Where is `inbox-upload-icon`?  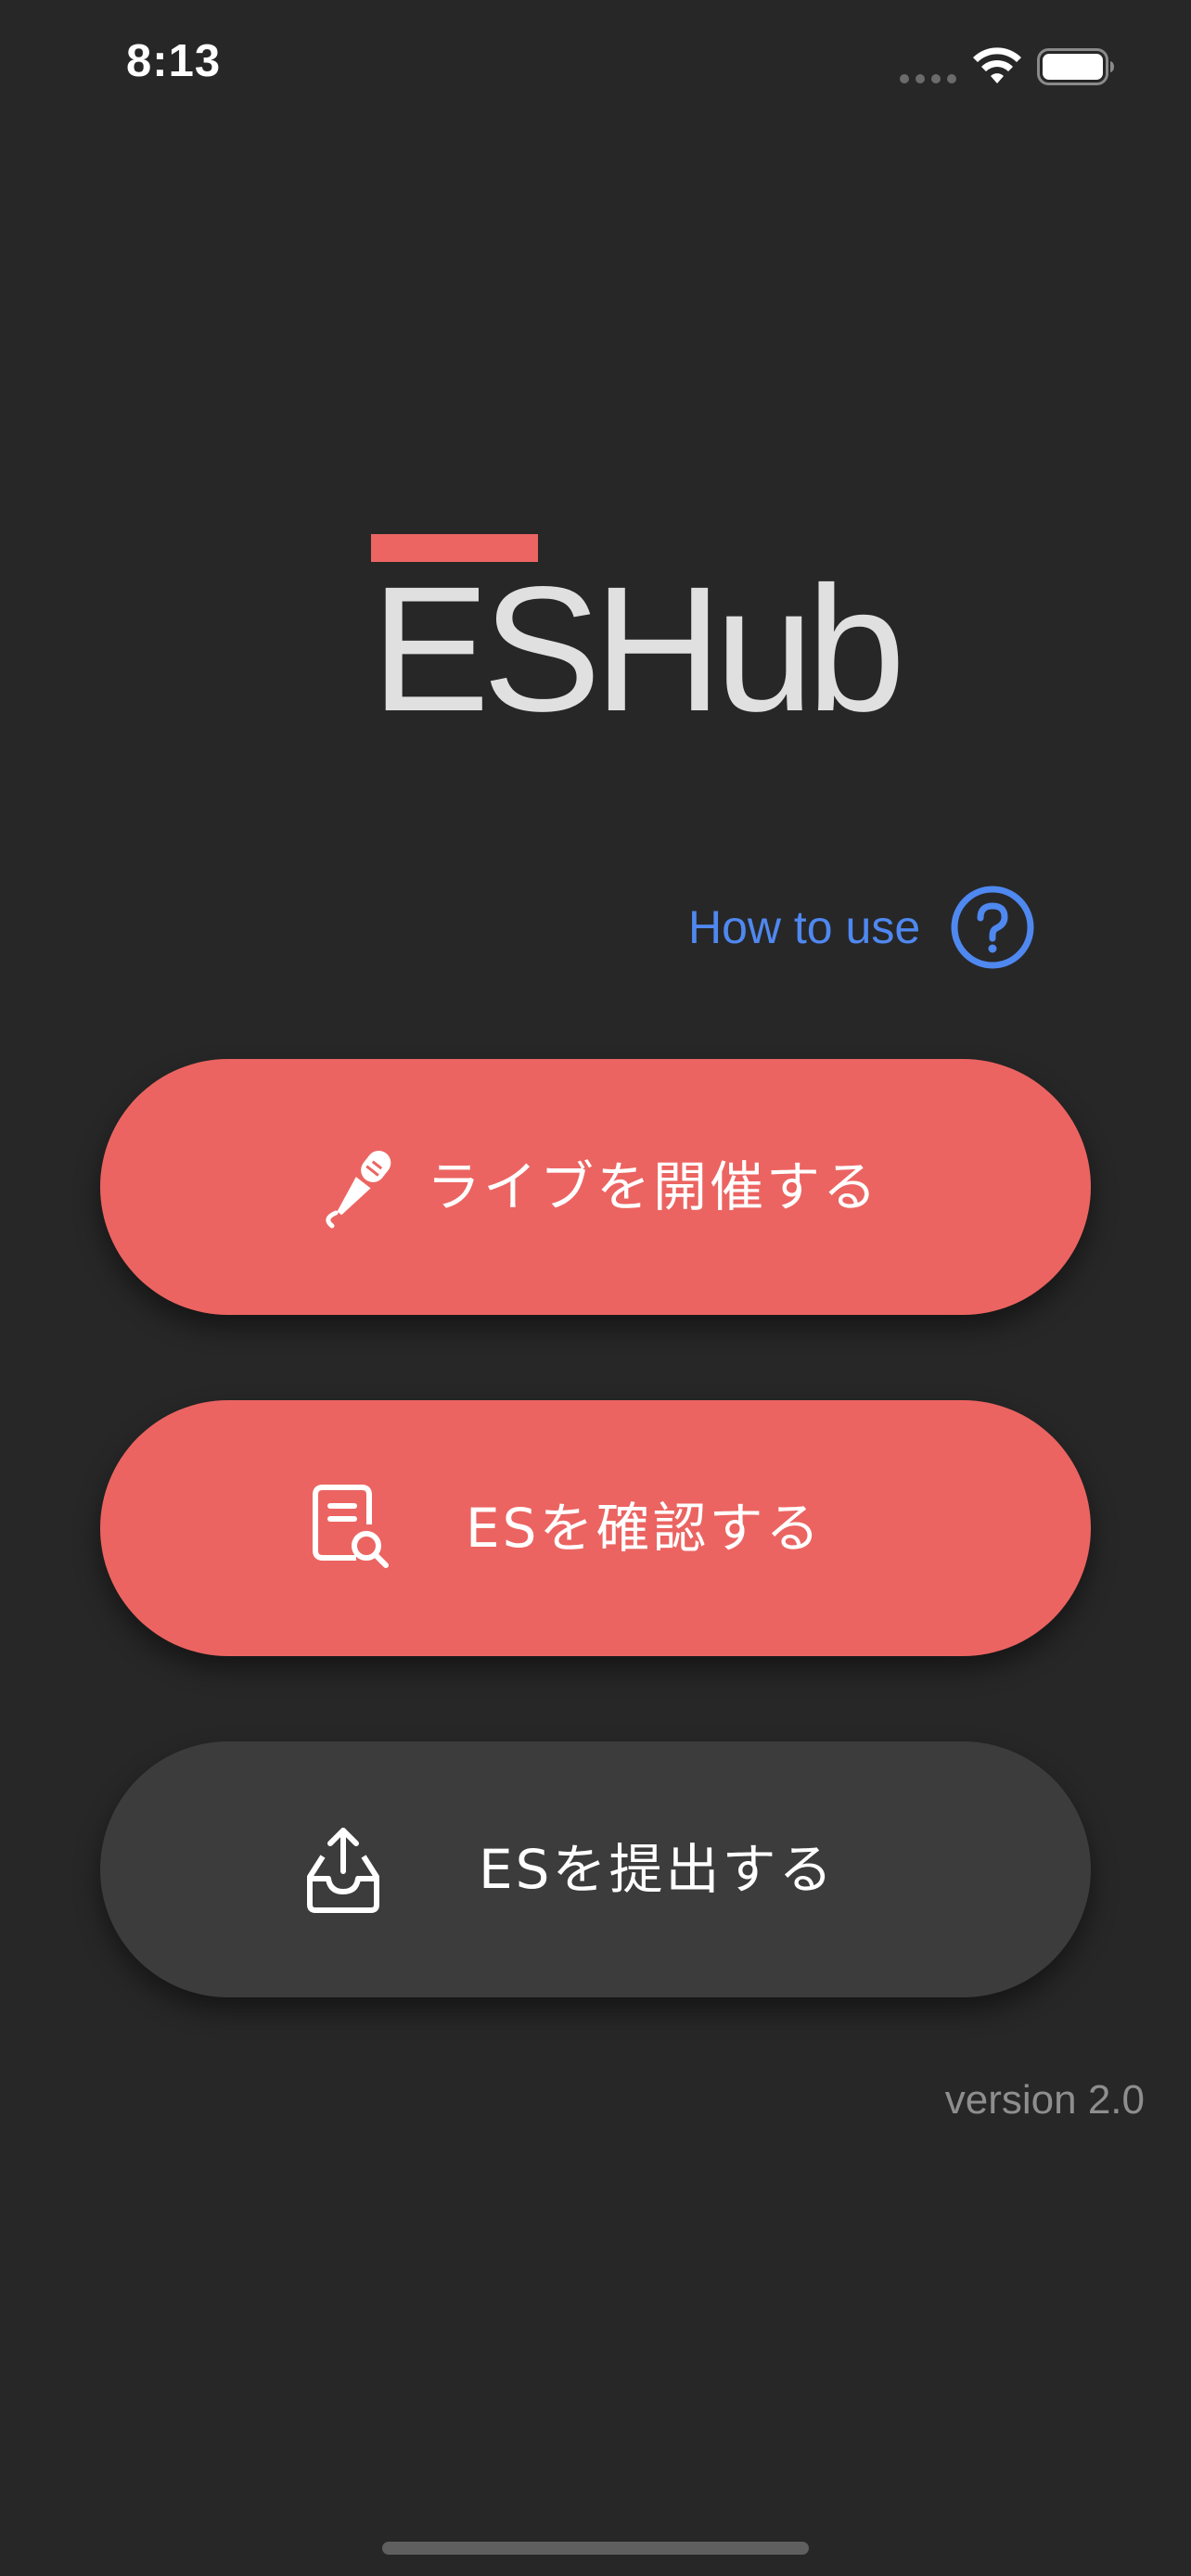 inbox-upload-icon is located at coordinates (343, 1870).